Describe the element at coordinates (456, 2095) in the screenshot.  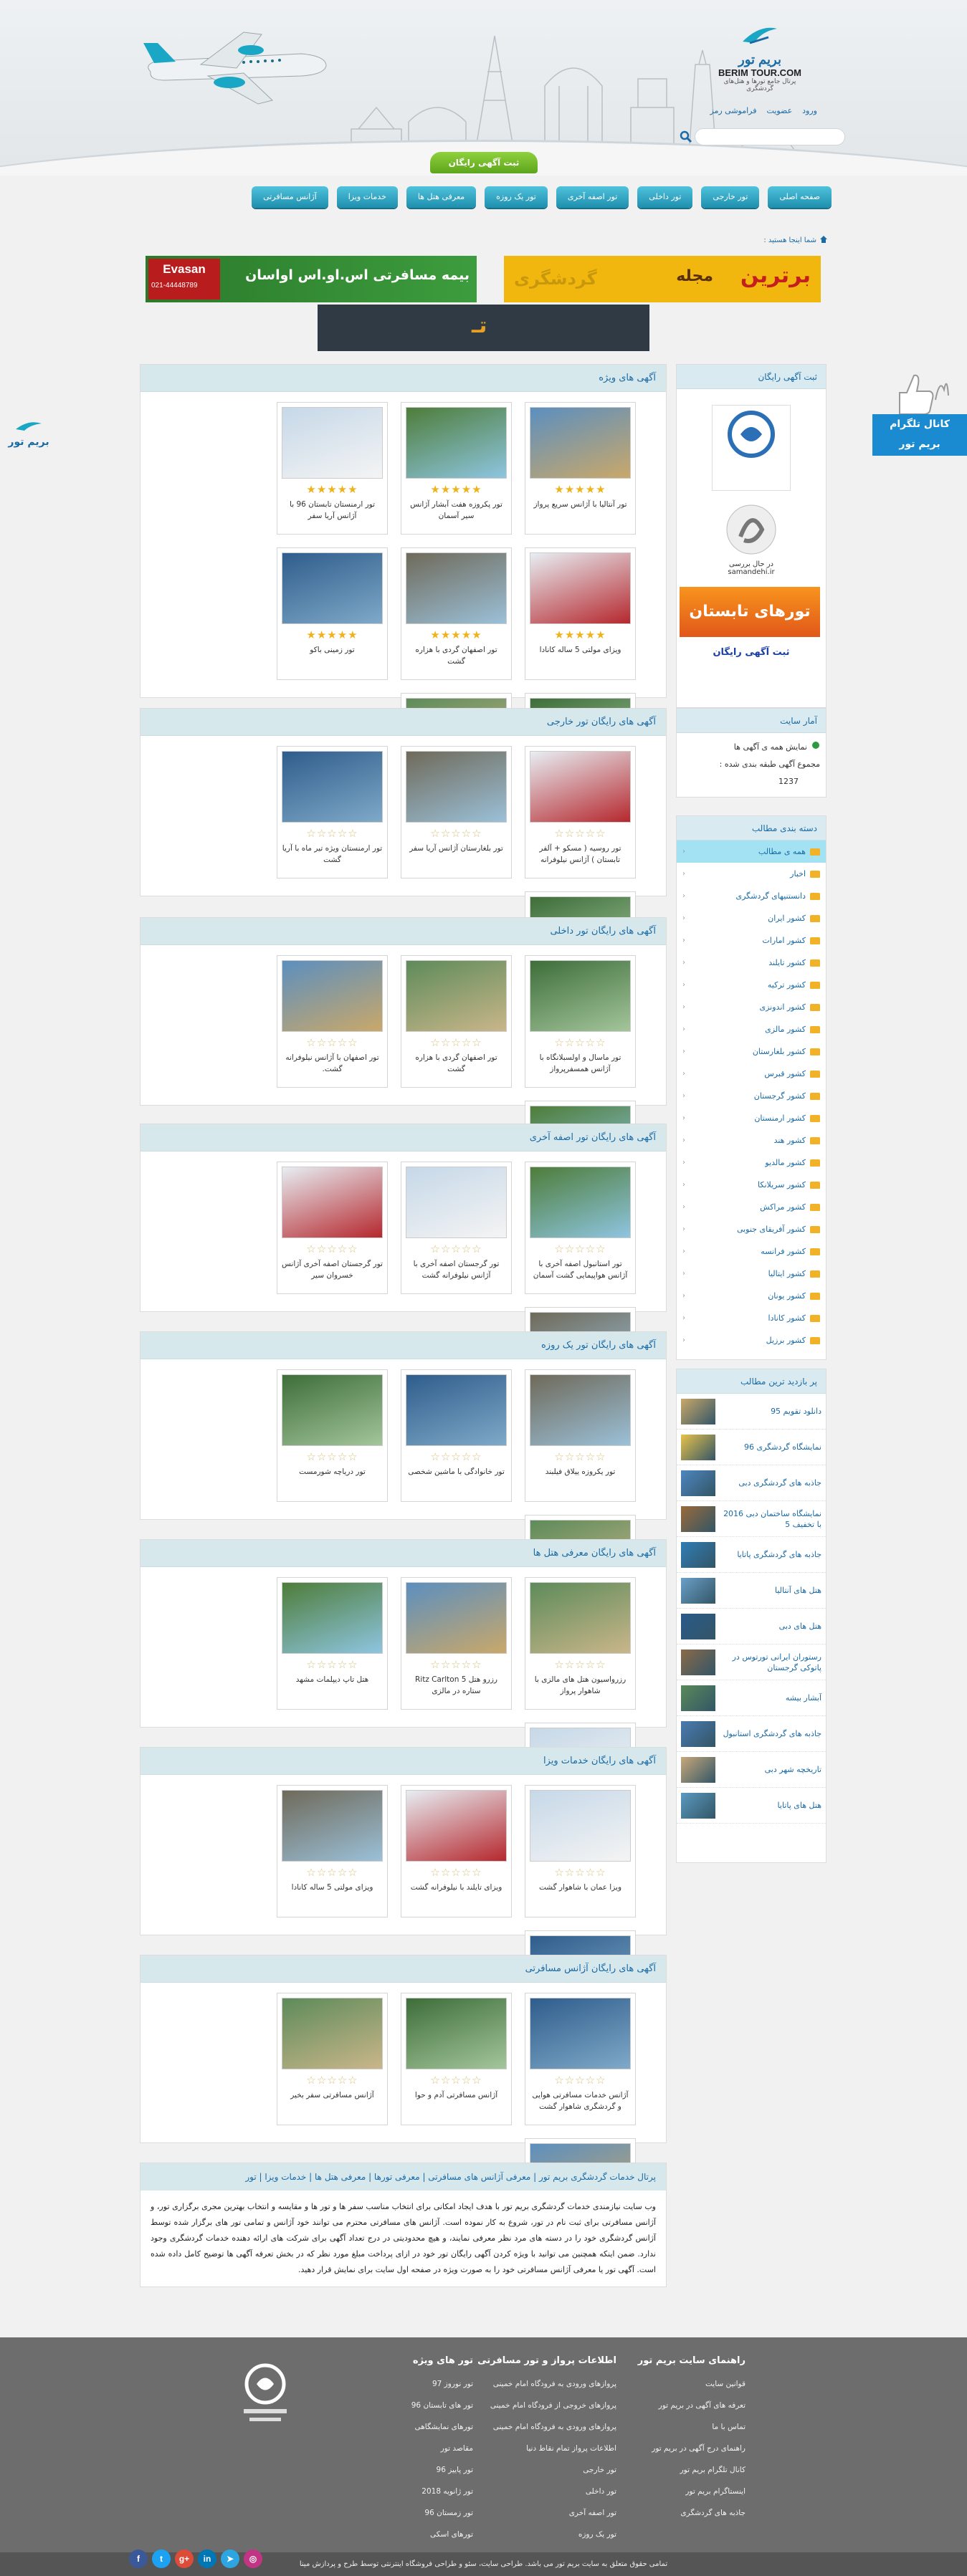
I see `ad-card-title: آژانس مسافرتی آدم و حوا` at that location.